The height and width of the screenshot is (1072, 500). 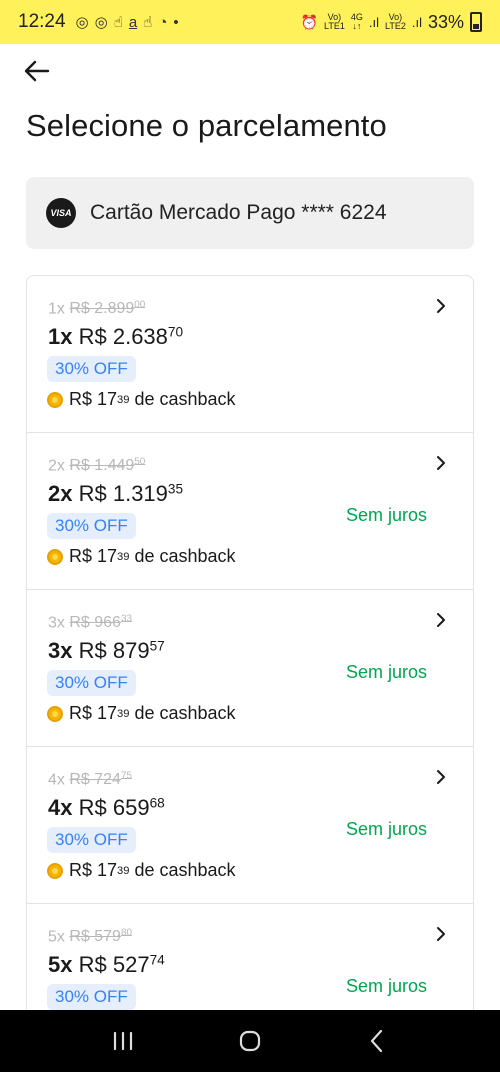 I want to click on card-label: Cartão Mercado Pago **** 6224, so click(x=238, y=212).